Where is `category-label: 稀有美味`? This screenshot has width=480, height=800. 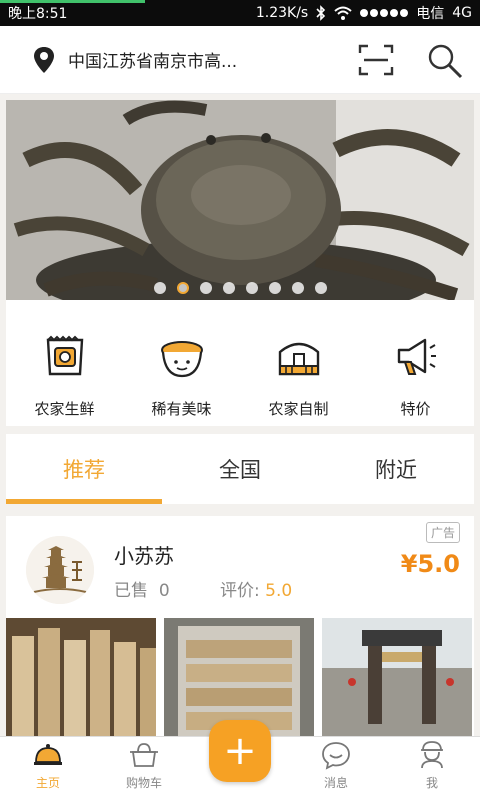
category-label: 稀有美味 is located at coordinates (181, 409).